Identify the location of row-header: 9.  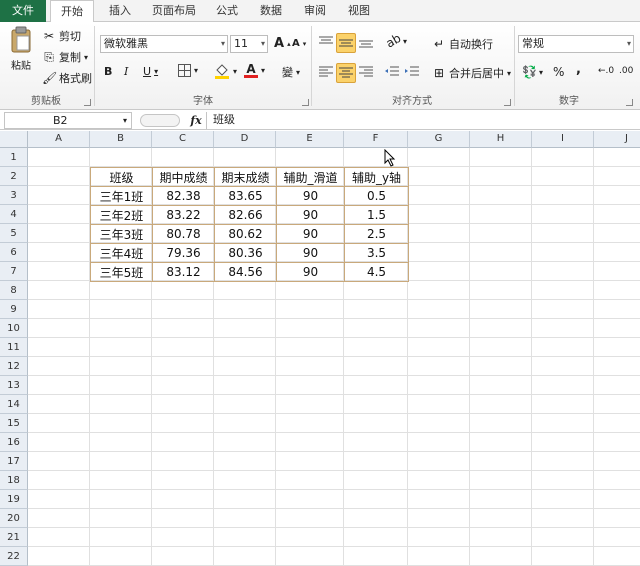
(14, 309).